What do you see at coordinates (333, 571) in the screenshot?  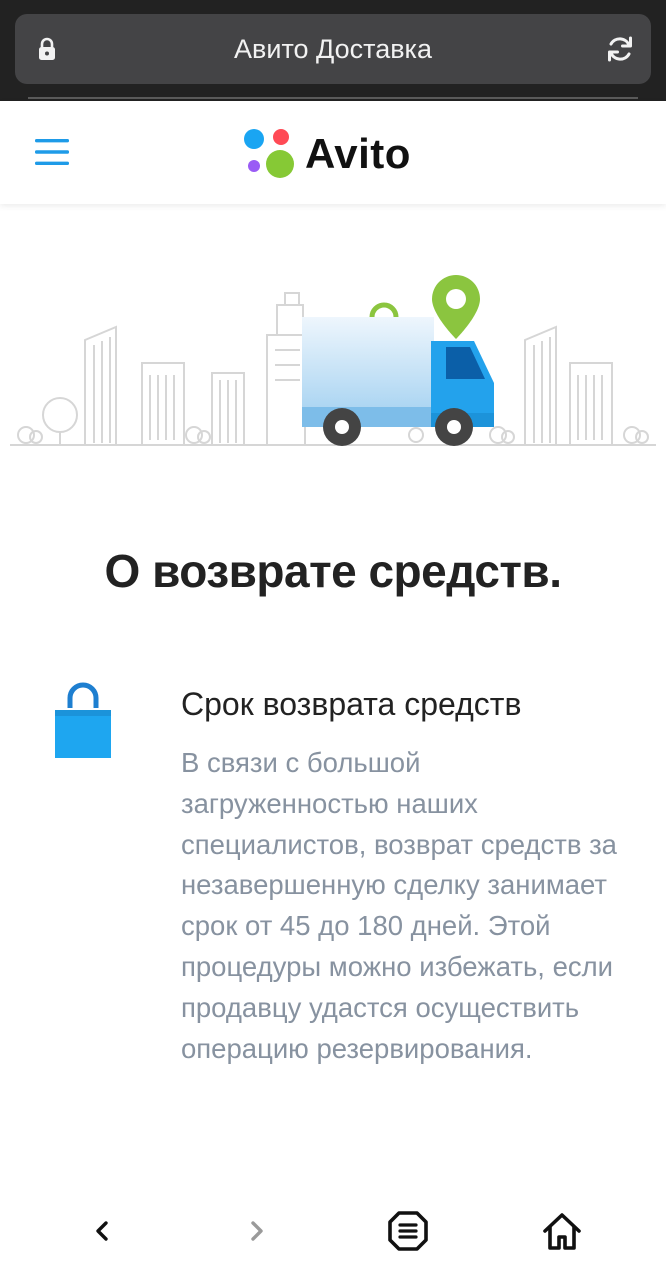 I see `page-title: О возврате средств.` at bounding box center [333, 571].